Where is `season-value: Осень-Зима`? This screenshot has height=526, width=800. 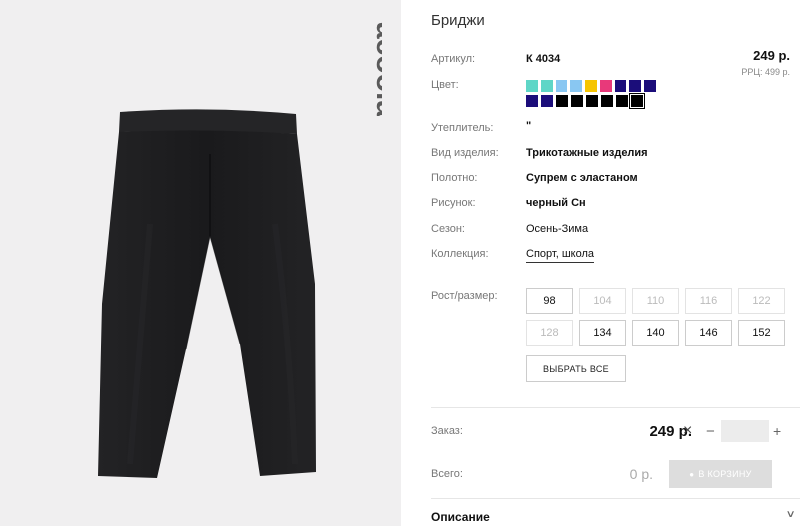 season-value: Осень-Зима is located at coordinates (557, 229).